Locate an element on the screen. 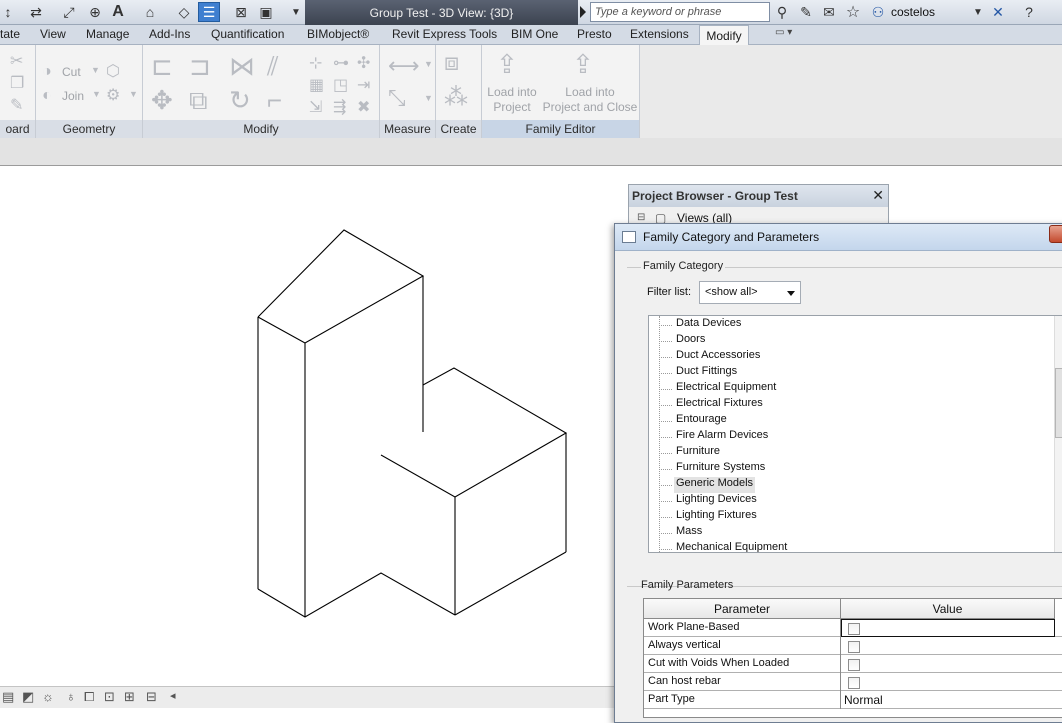 The image size is (1062, 723). search-input: Type a keyword or phrase is located at coordinates (680, 12).